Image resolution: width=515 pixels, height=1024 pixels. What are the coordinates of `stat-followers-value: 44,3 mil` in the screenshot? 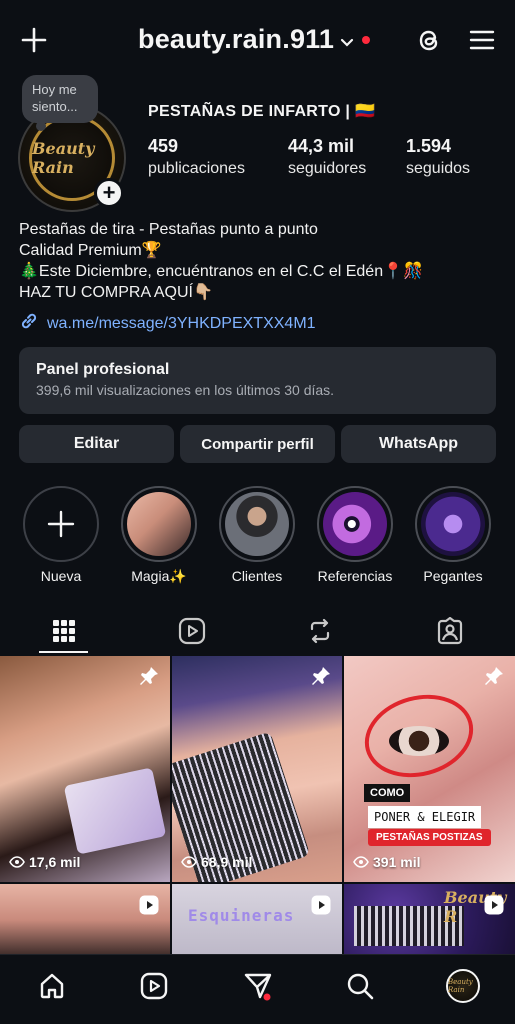 It's located at (321, 146).